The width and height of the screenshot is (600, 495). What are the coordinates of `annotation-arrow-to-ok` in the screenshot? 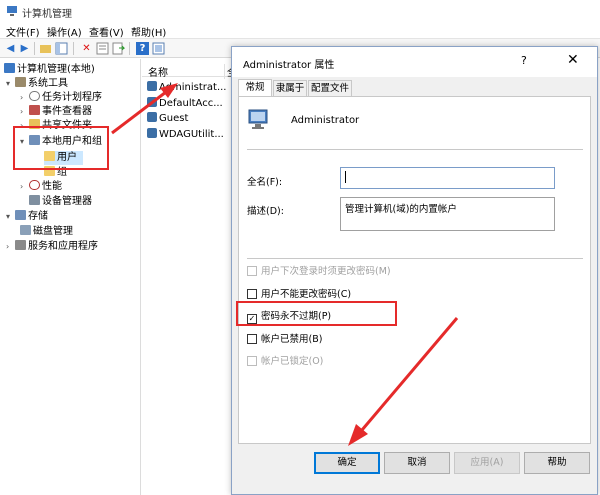 It's located at (409, 374).